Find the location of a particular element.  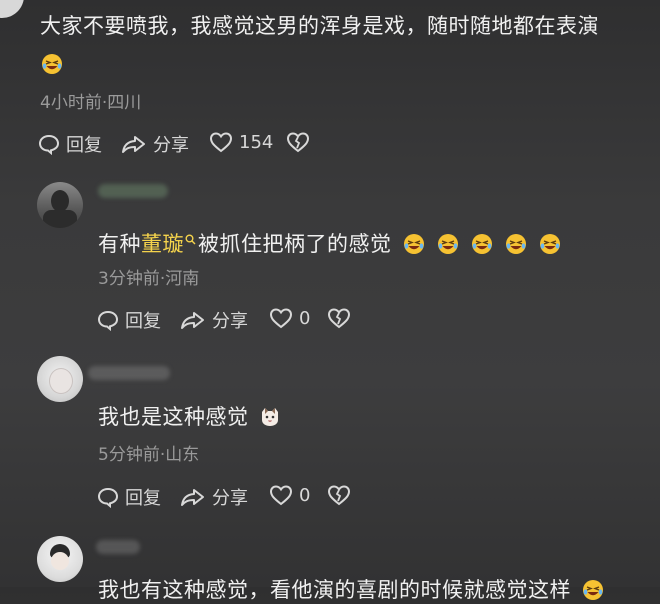

search-icon is located at coordinates (190, 238).